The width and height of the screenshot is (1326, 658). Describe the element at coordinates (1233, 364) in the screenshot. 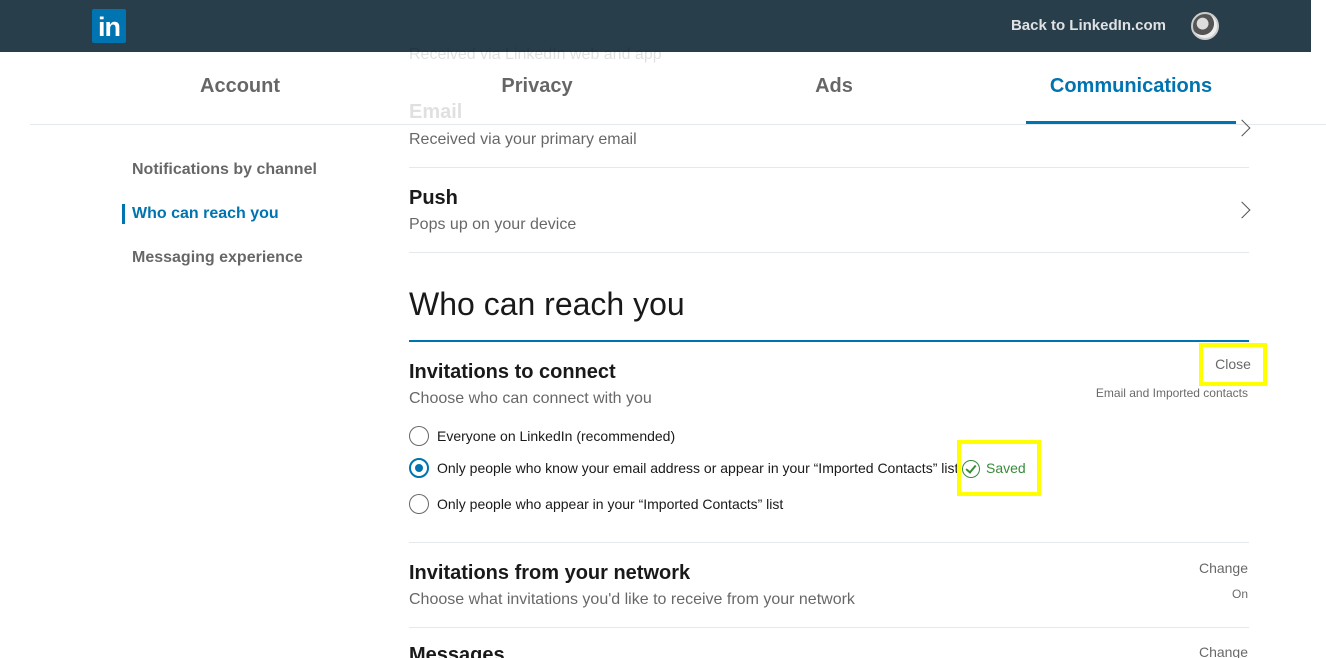

I see `close-button: Close` at that location.